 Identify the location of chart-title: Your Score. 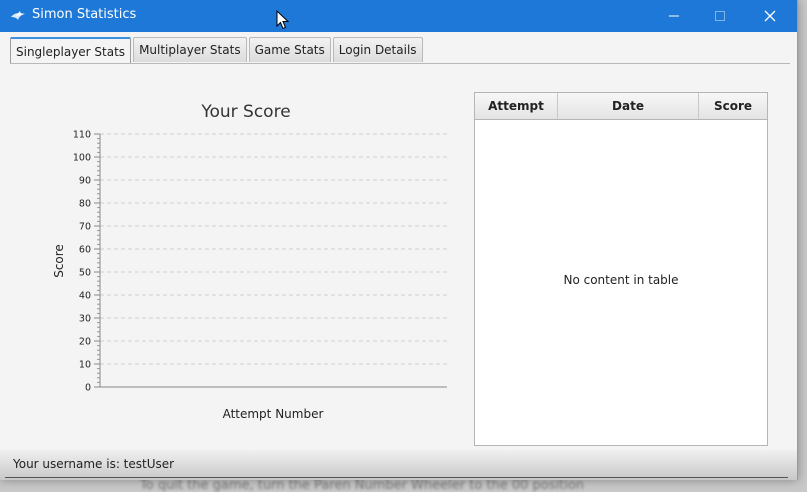
(245, 112).